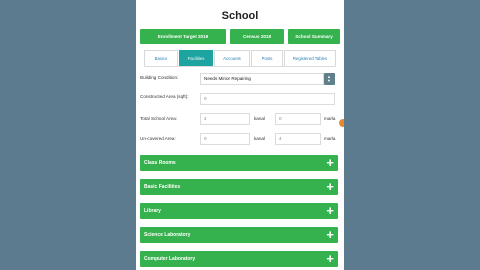 This screenshot has width=480, height=270. I want to click on section-label: Class Rooms, so click(160, 163).